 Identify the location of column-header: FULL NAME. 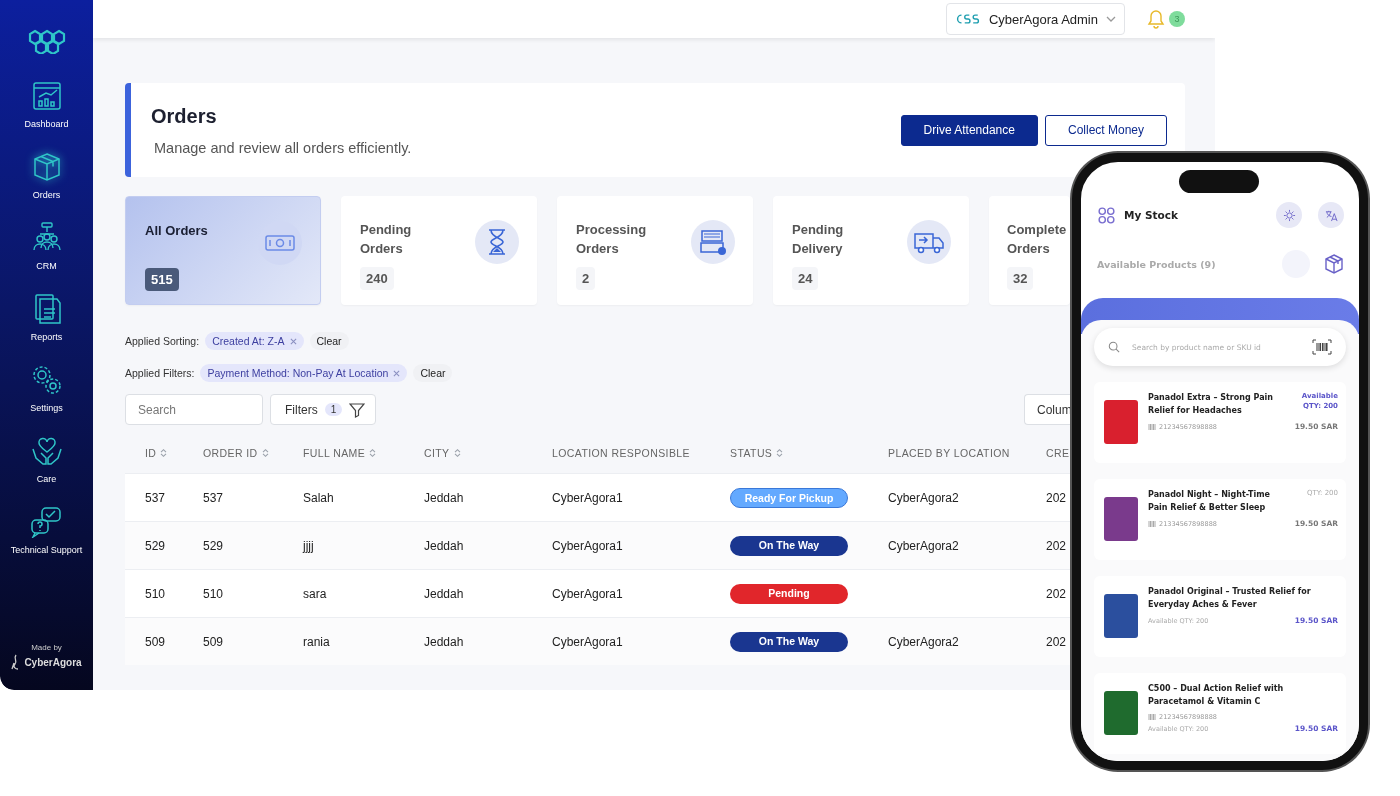
(340, 452).